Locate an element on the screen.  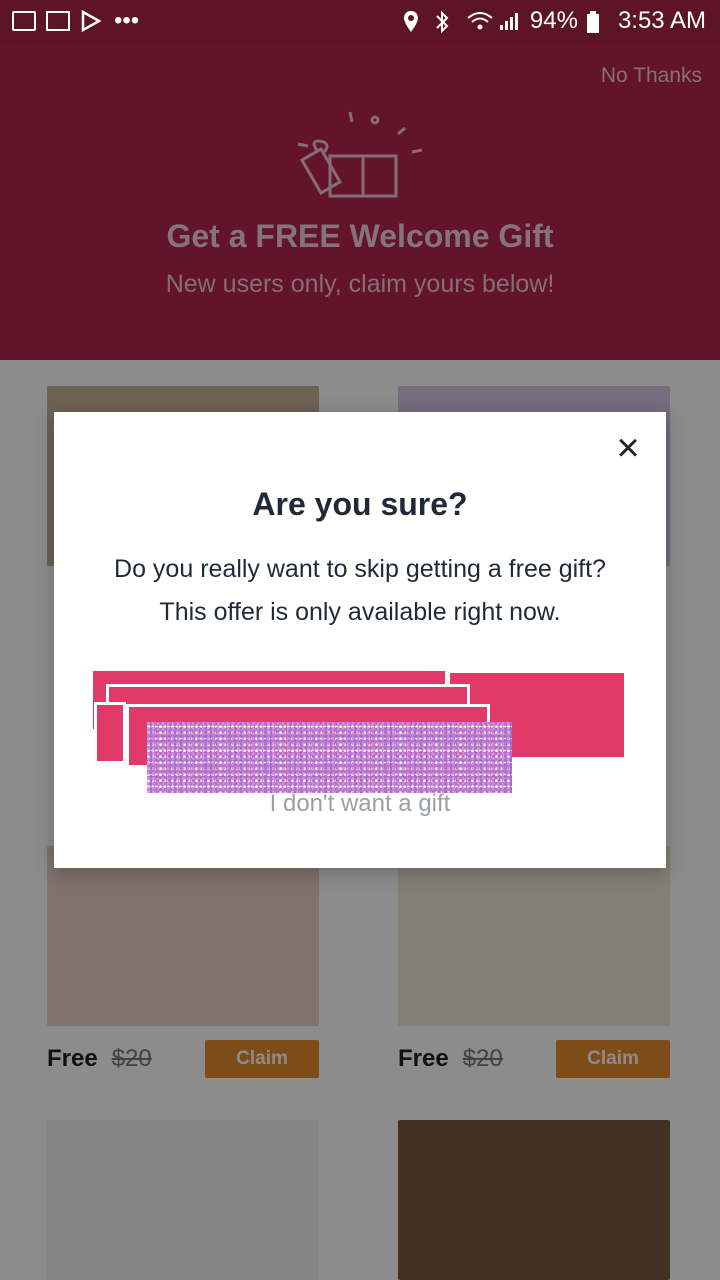
decline-gift-link: I don't want a gift is located at coordinates (360, 804).